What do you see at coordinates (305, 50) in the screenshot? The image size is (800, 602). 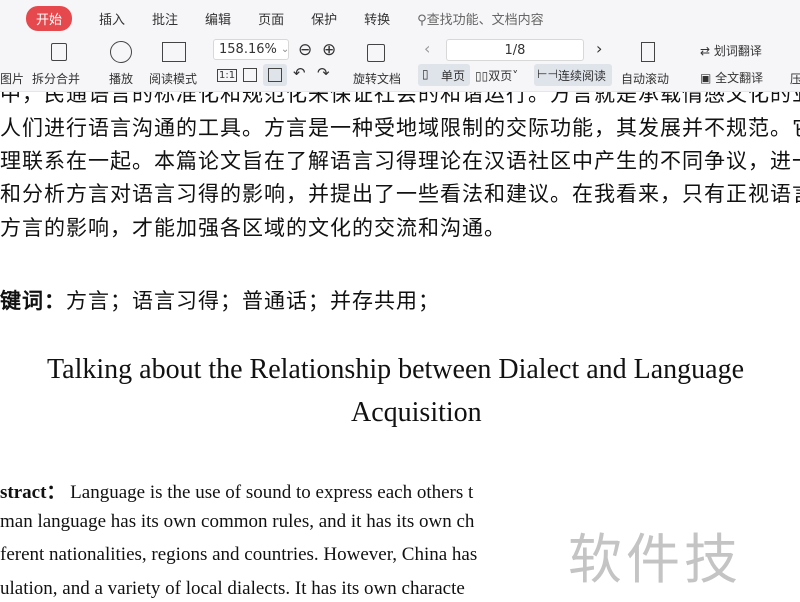 I see `zoom-out-icon: ⊖` at bounding box center [305, 50].